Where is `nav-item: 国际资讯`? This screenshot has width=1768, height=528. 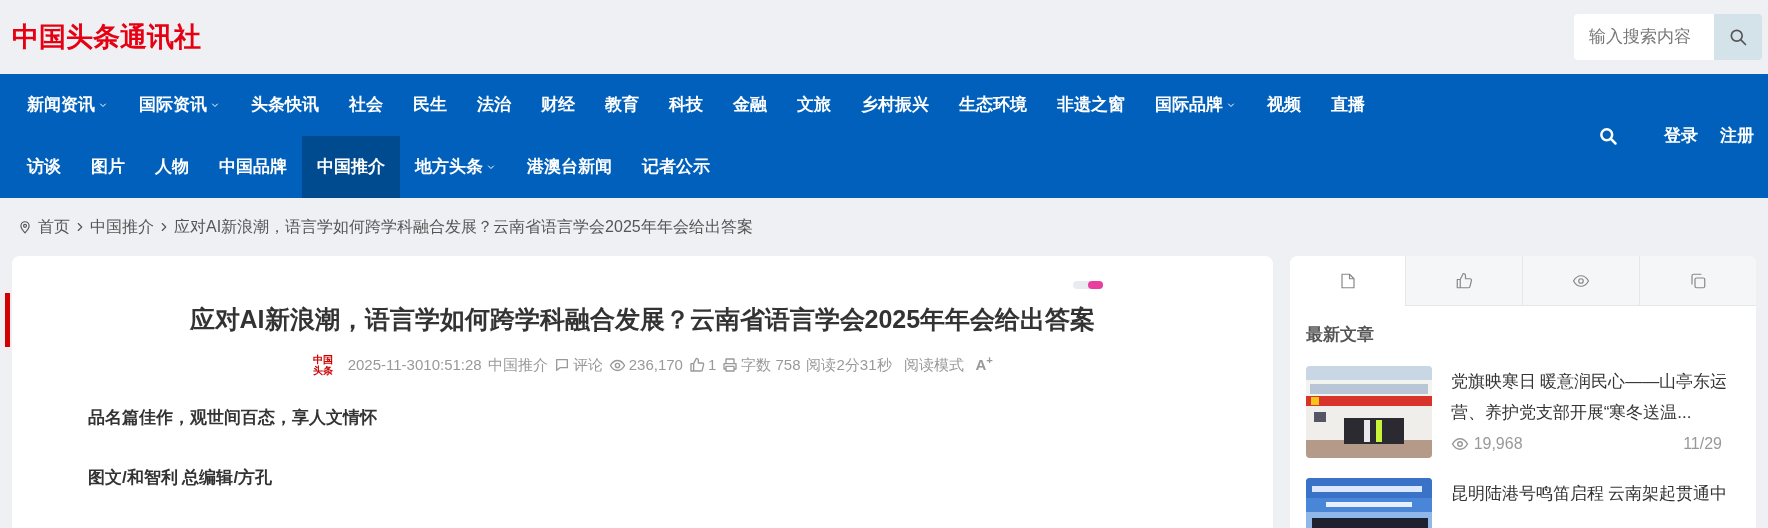
nav-item: 国际资讯 is located at coordinates (180, 105).